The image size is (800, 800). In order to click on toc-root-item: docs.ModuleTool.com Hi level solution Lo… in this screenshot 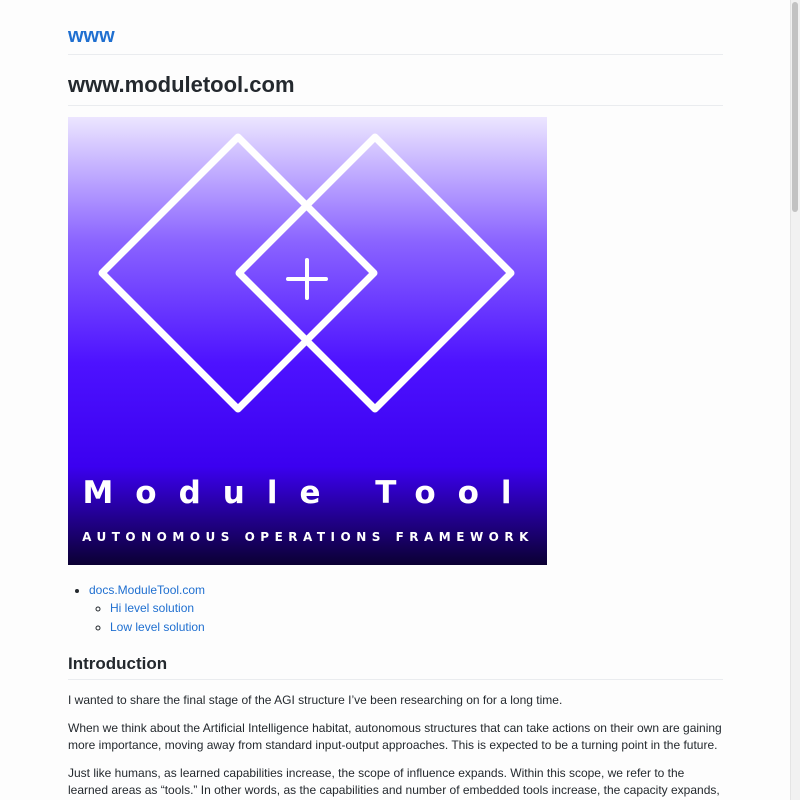, I will do `click(406, 608)`.